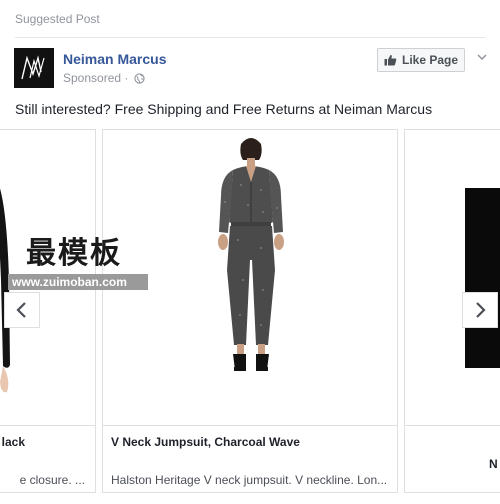 The image size is (500, 504). What do you see at coordinates (482, 278) in the screenshot?
I see `product-photo-black-item` at bounding box center [482, 278].